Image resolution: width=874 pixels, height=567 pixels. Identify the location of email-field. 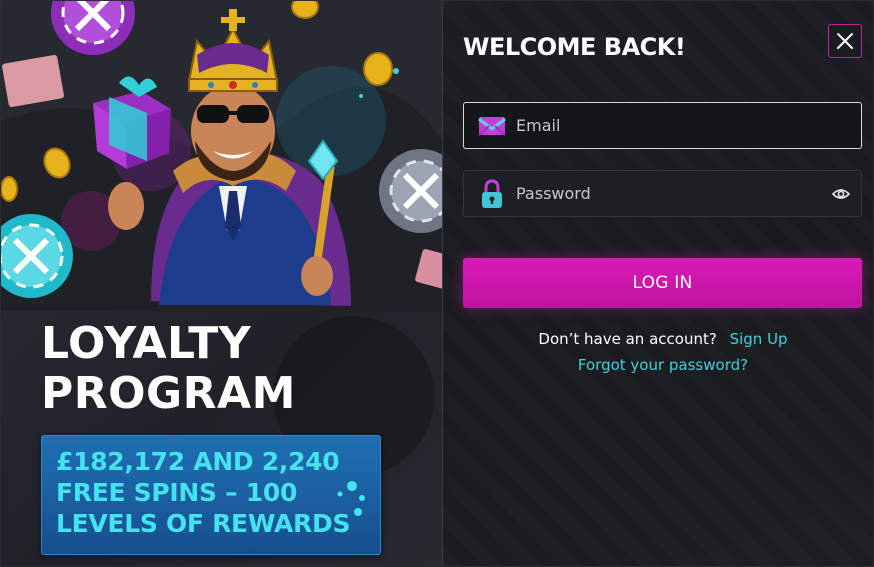
(662, 125).